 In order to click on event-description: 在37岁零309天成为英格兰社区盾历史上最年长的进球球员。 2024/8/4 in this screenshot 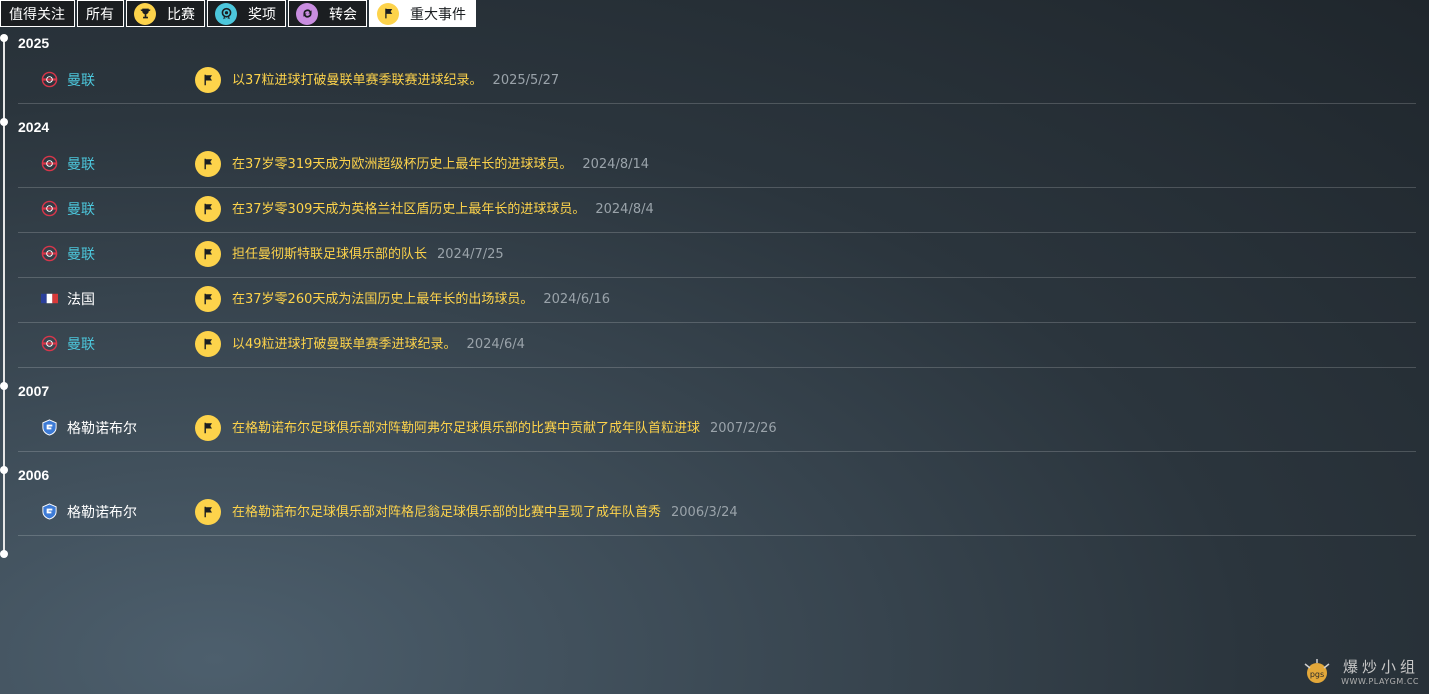, I will do `click(443, 210)`.